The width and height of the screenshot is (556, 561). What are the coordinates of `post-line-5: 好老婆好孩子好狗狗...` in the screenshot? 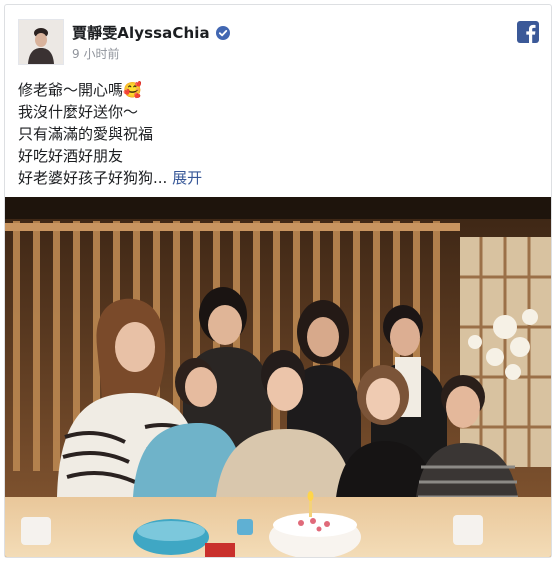 It's located at (93, 178).